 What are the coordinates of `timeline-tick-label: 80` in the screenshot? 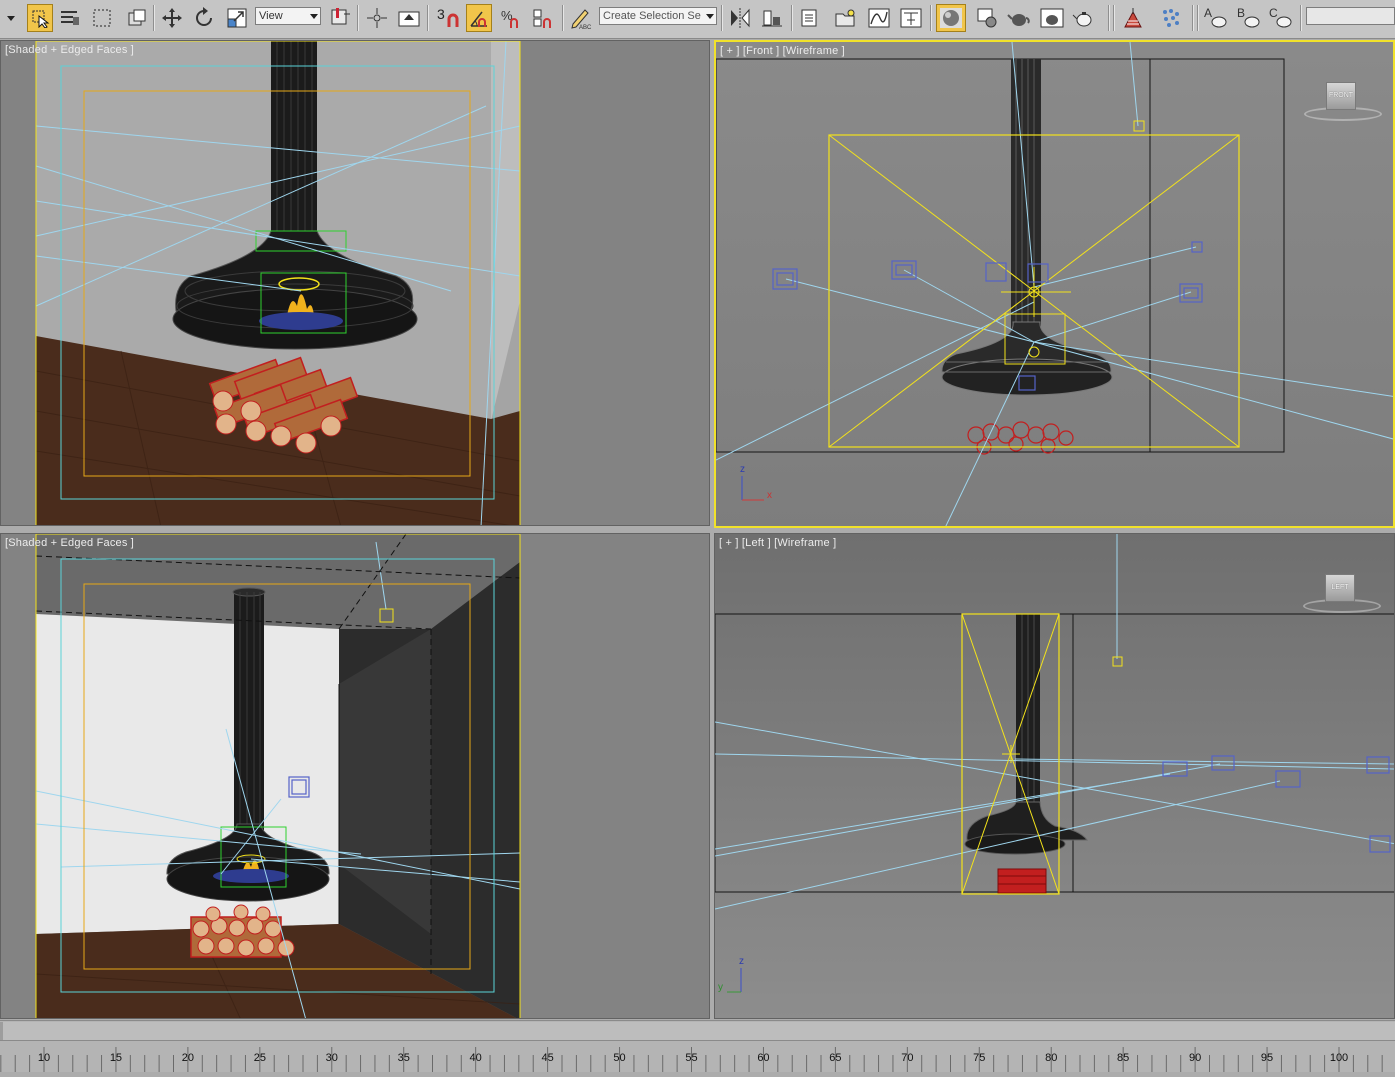 It's located at (1051, 1058).